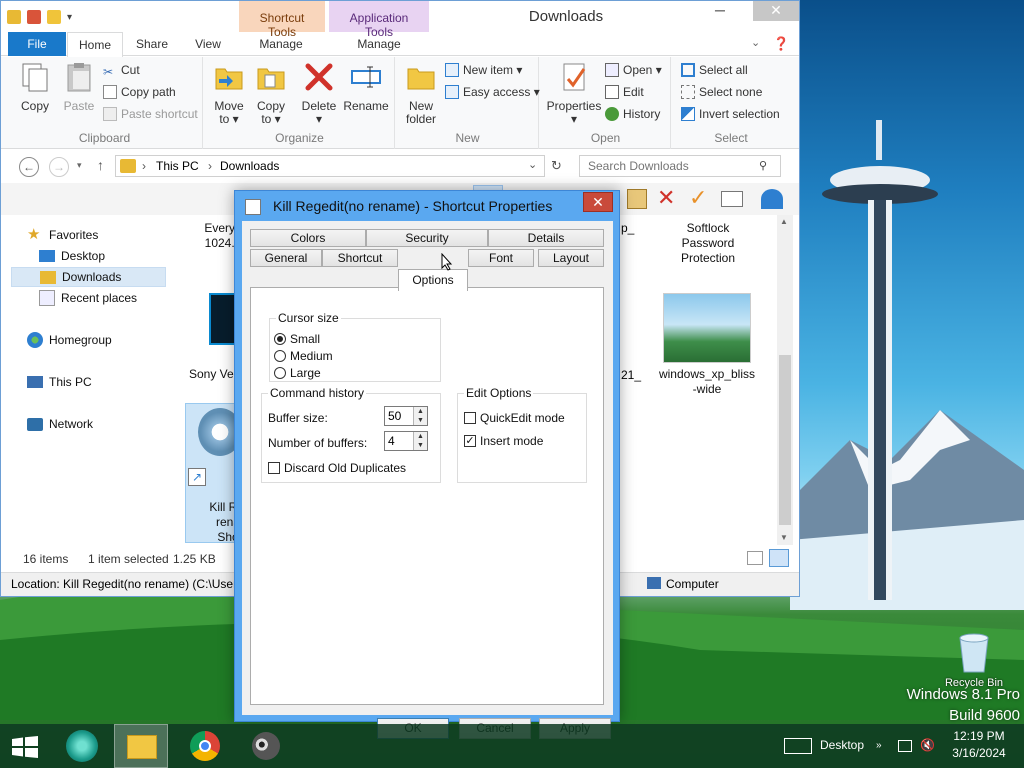 The image size is (1024, 768). I want to click on nav-network: Network, so click(60, 424).